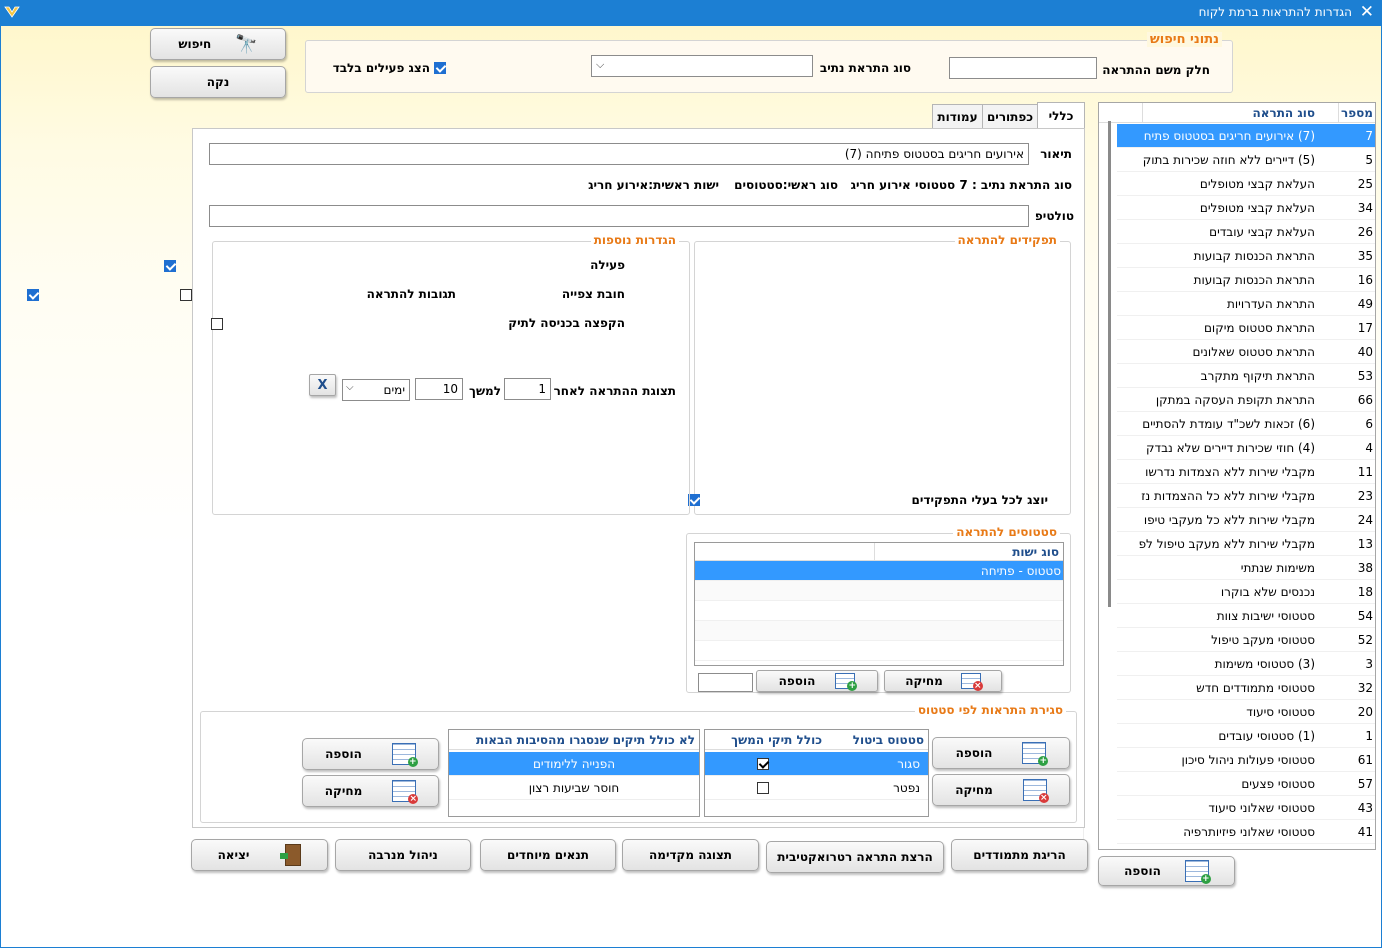 Image resolution: width=1382 pixels, height=948 pixels. What do you see at coordinates (816, 788) in the screenshot?
I see `table-row: נפטר` at bounding box center [816, 788].